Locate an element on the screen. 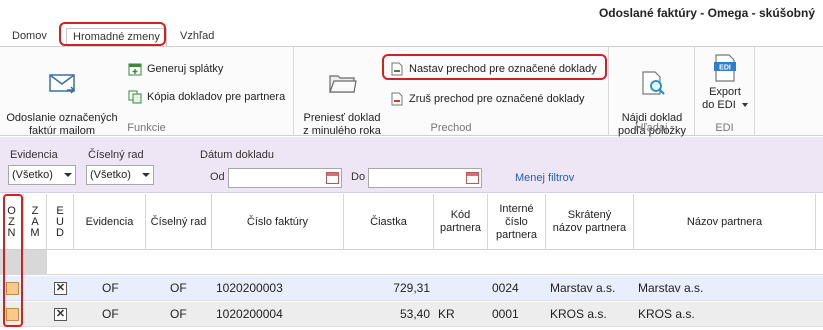 The height and width of the screenshot is (330, 823). highlight-set-transfer is located at coordinates (494, 67).